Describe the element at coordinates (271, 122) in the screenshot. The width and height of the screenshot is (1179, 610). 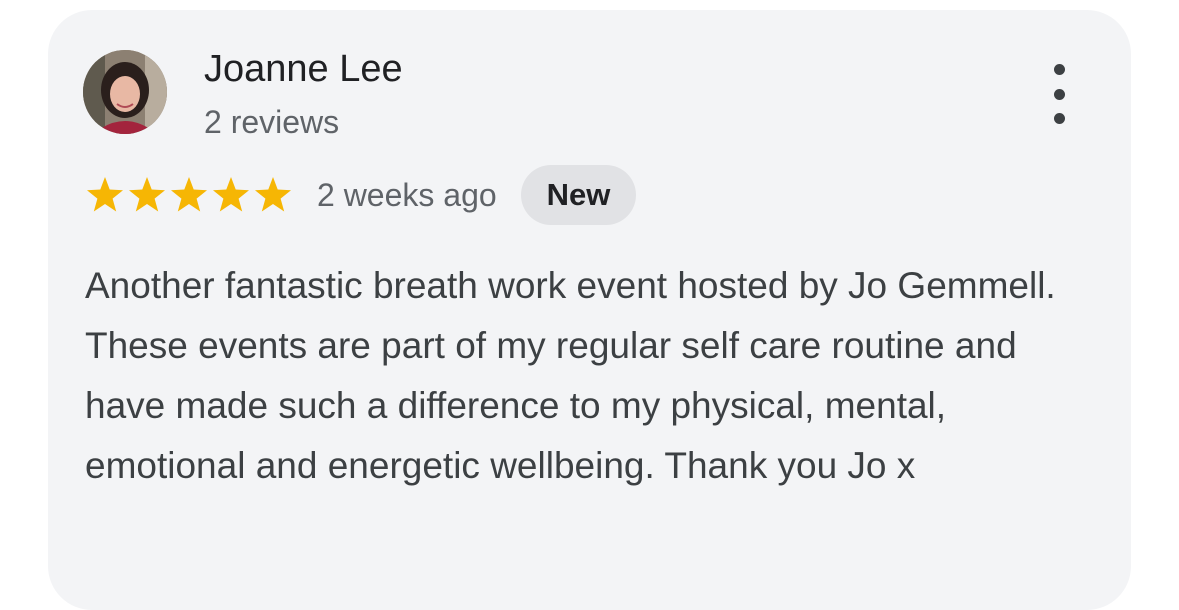
I see `author-reviews-count: 2 reviews` at that location.